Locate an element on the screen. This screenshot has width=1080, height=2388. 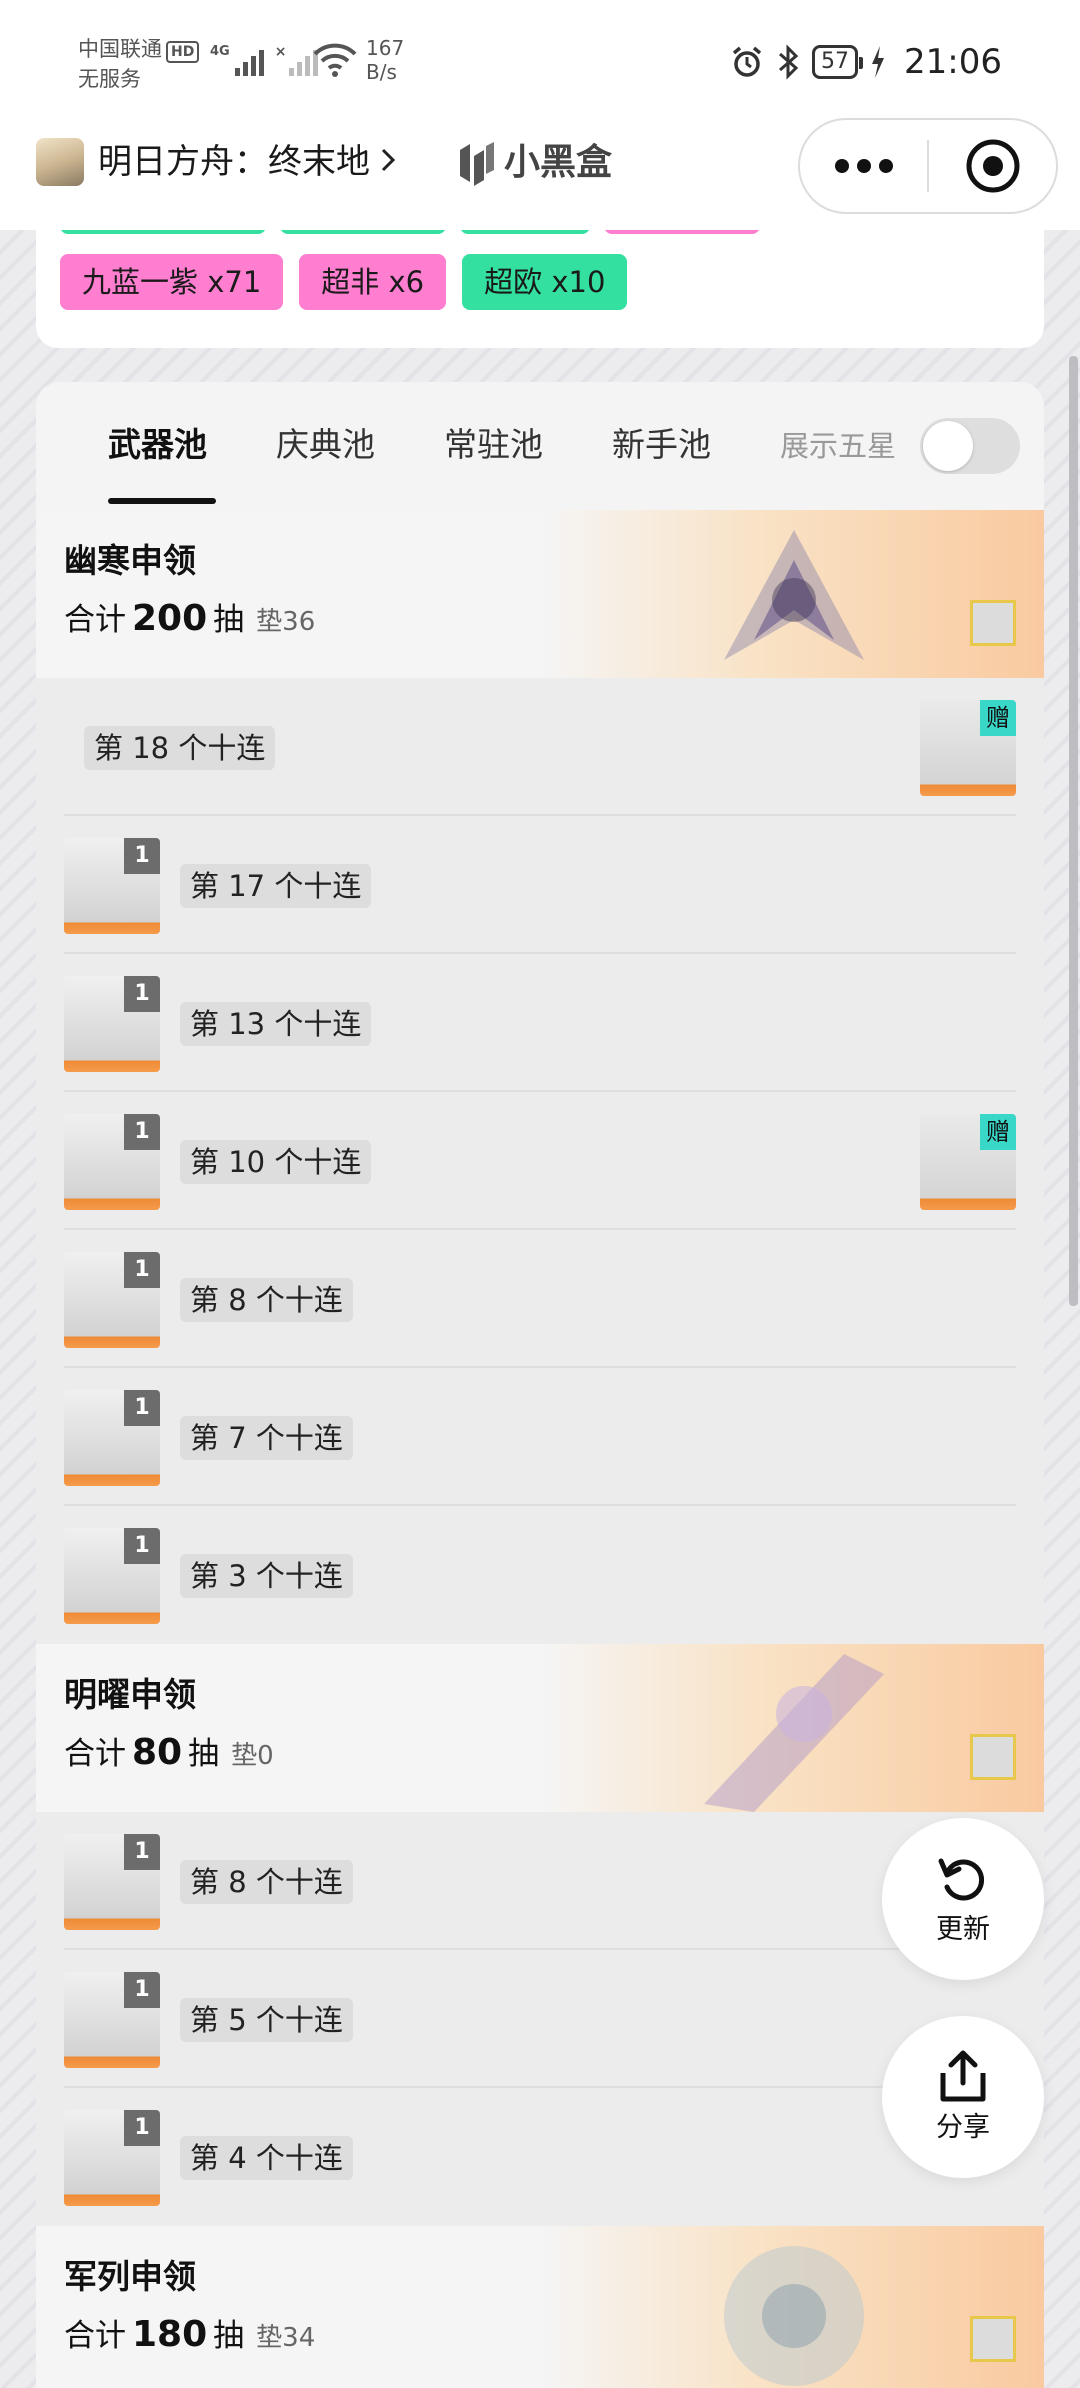
hd-badge: HD is located at coordinates (183, 52).